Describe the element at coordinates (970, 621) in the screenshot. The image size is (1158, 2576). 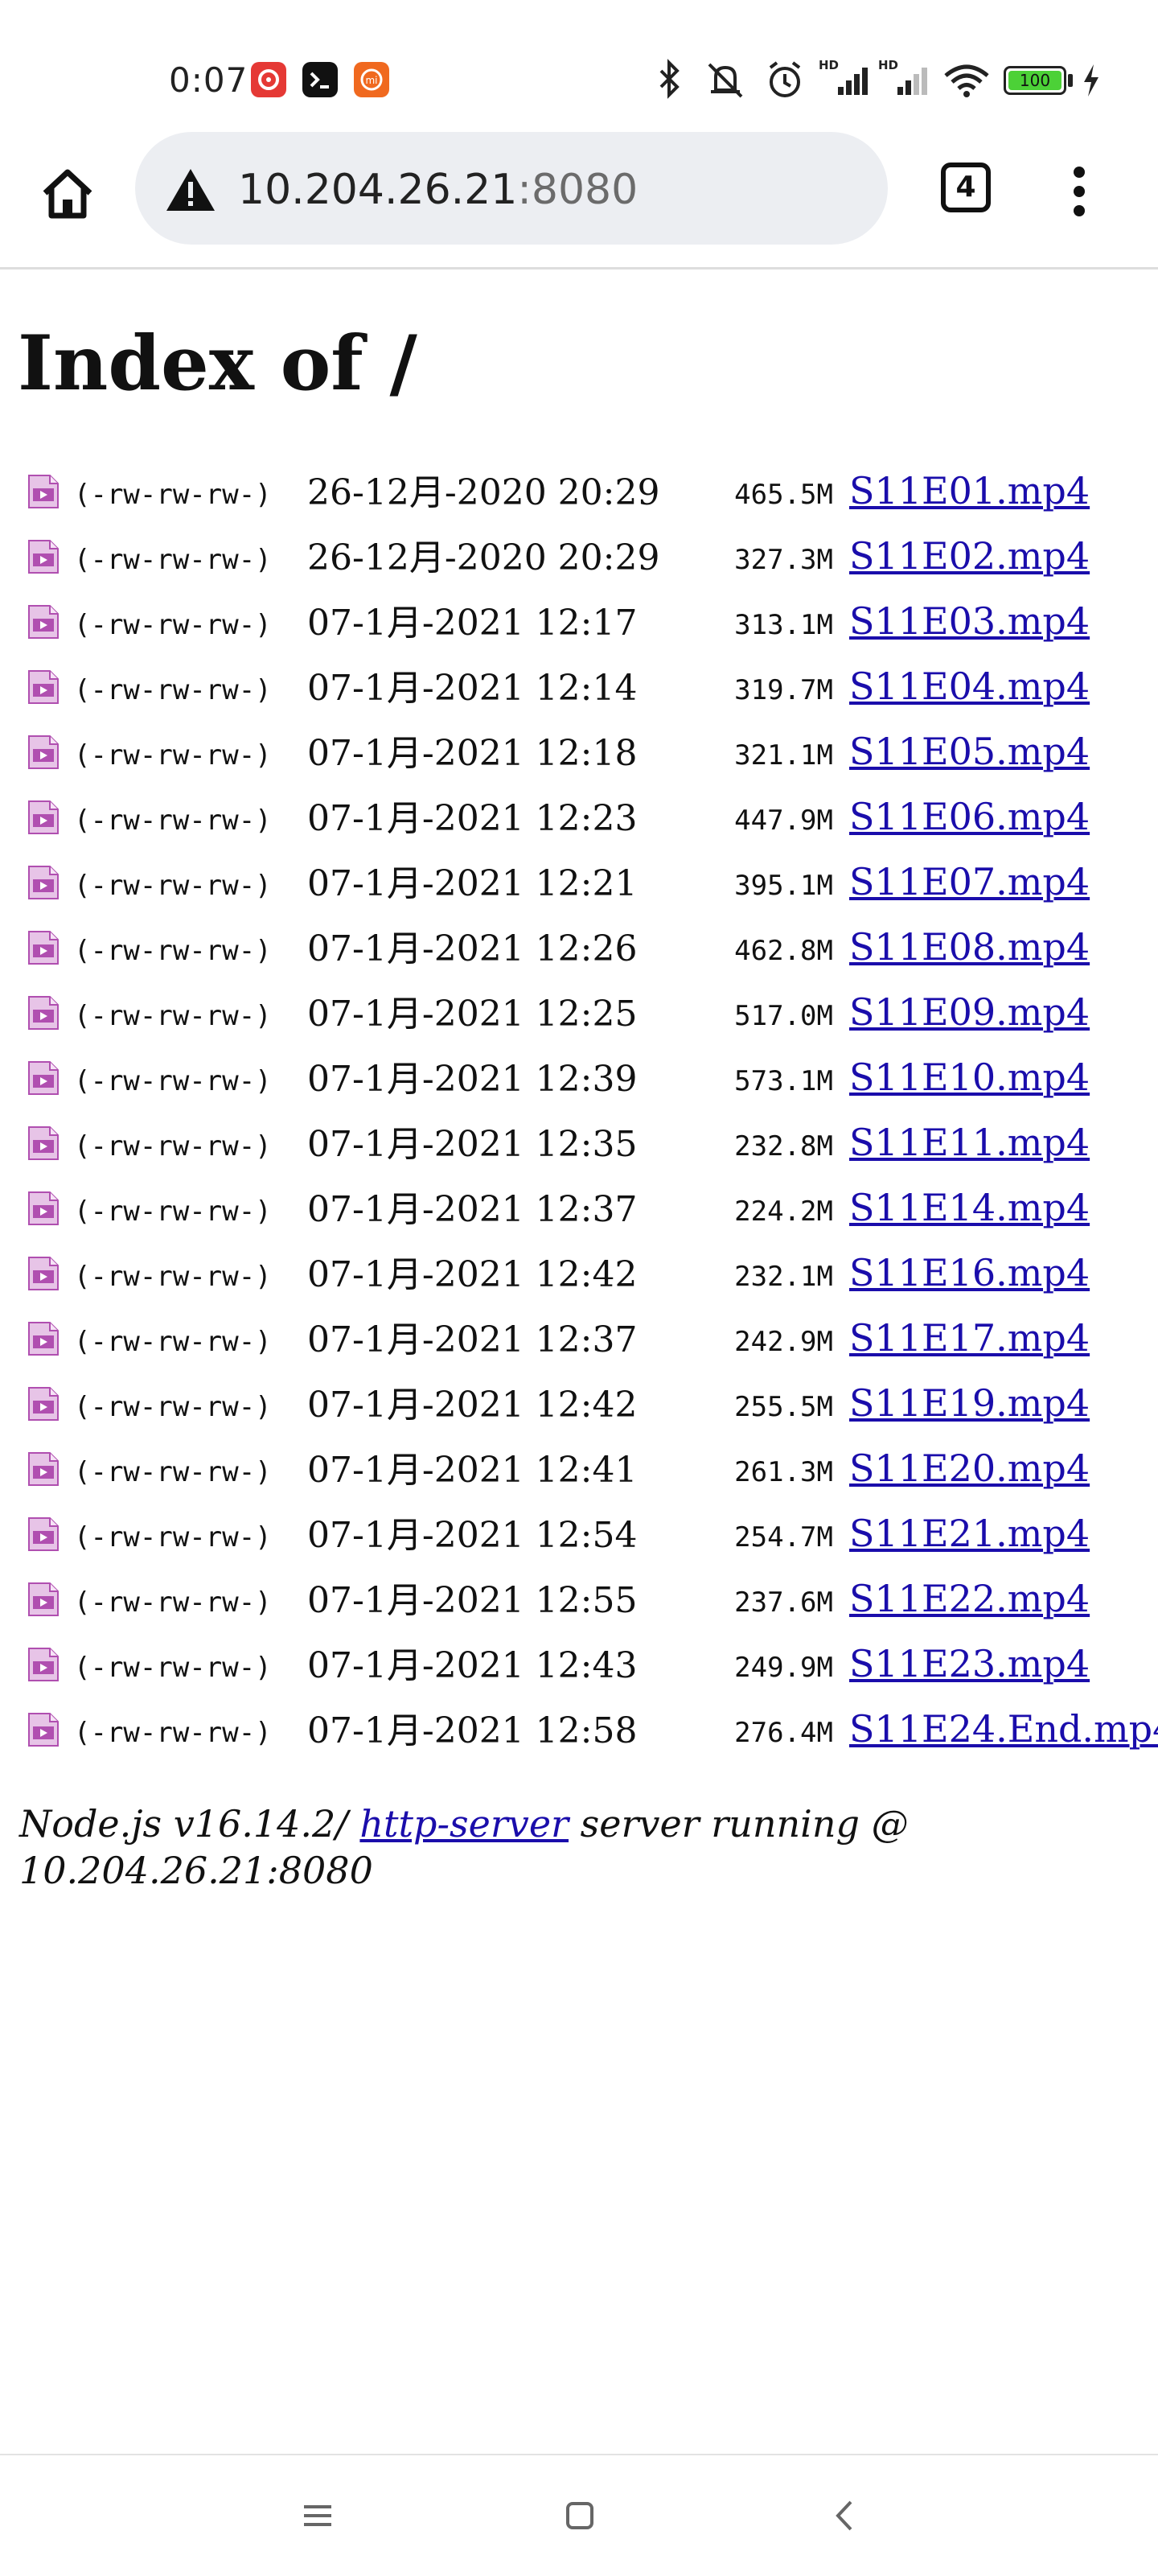
I see `file-link: S11E03.mp4` at that location.